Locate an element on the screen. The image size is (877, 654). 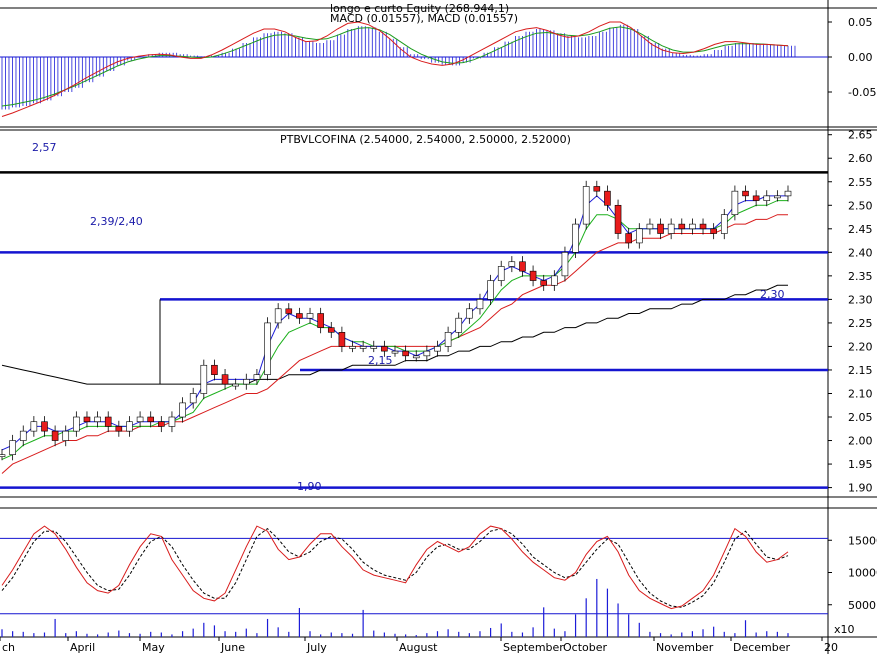
price-tick-label: 2.55 is located at coordinates (860, 182).